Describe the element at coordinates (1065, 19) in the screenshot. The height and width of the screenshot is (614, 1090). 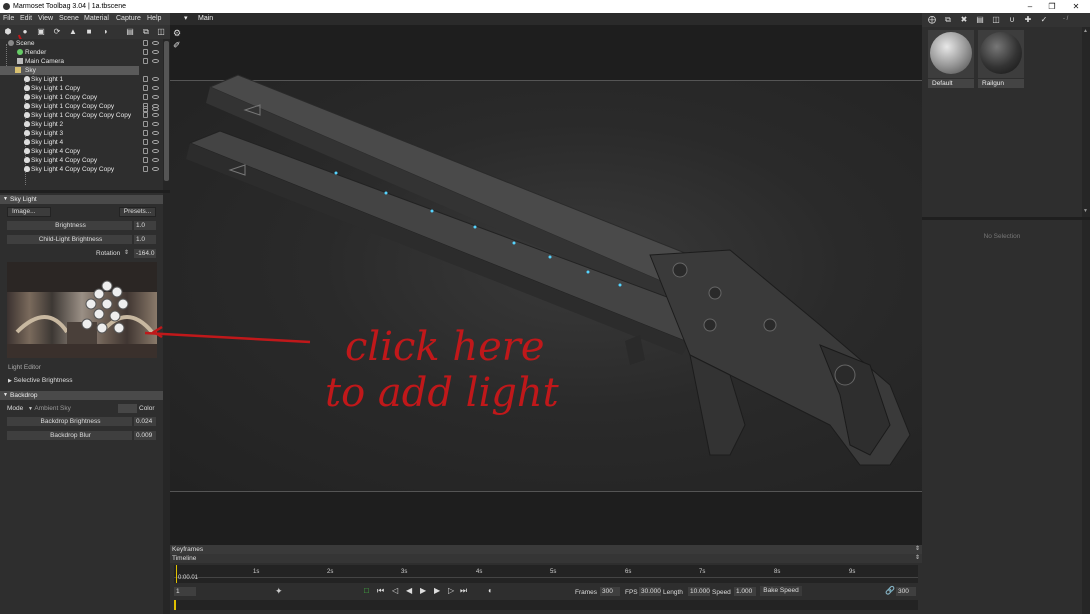
I see `zoom-label: - /` at that location.